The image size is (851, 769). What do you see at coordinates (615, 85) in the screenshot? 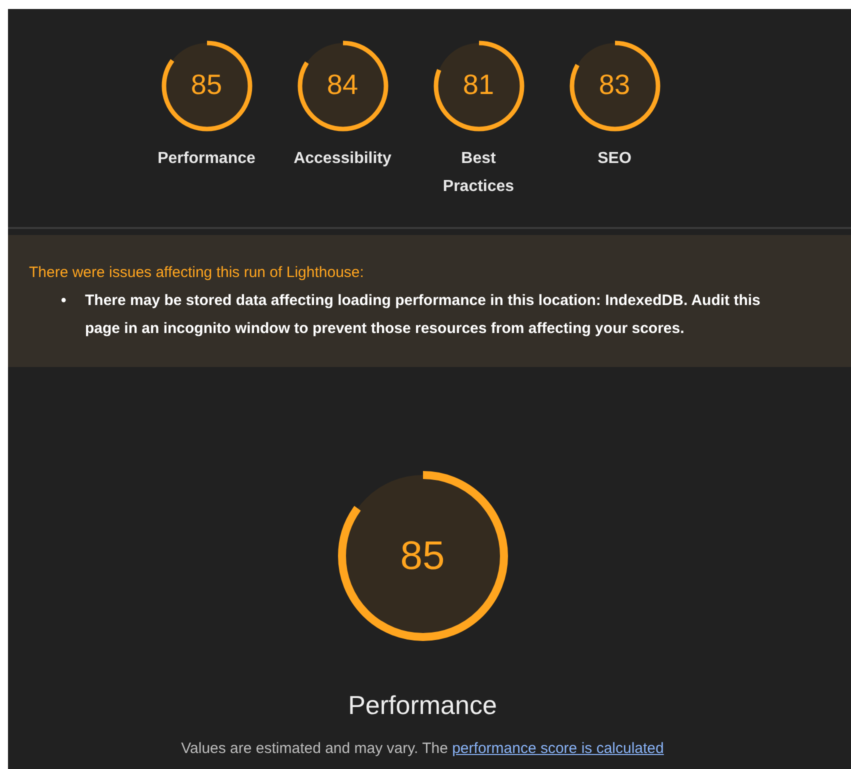
I see `score-value: 83` at bounding box center [615, 85].